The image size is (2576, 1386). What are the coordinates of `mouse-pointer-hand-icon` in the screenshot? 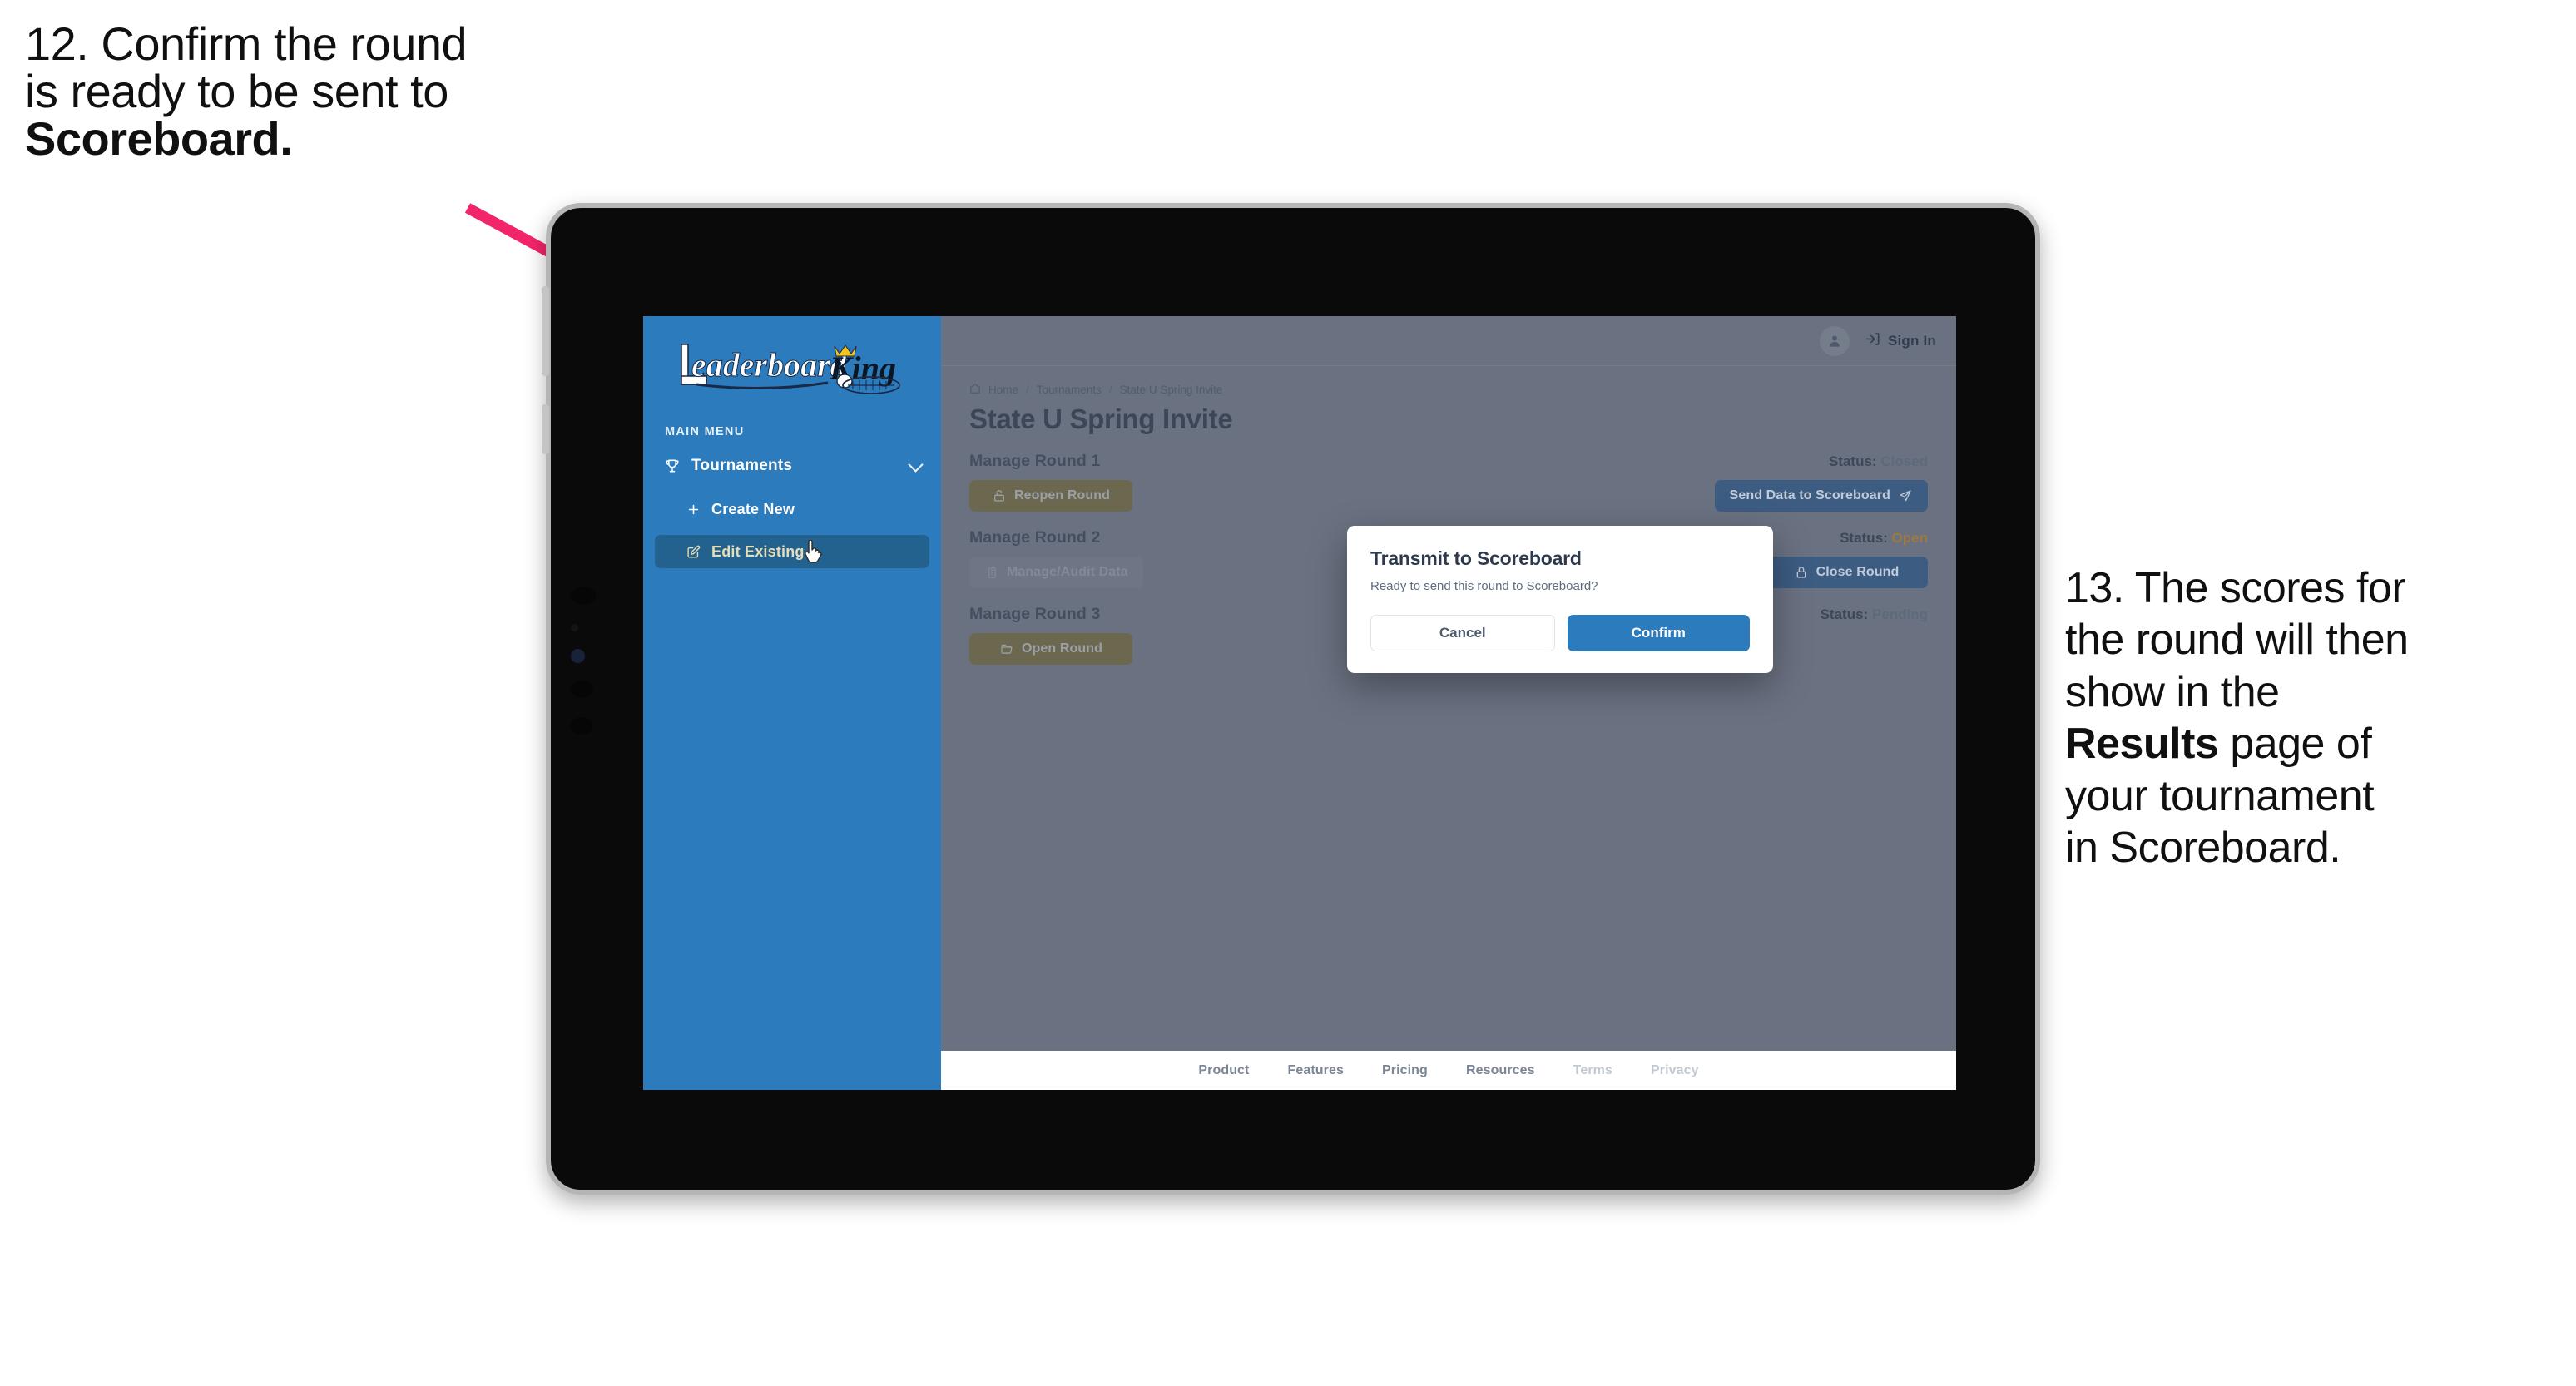 It's located at (814, 551).